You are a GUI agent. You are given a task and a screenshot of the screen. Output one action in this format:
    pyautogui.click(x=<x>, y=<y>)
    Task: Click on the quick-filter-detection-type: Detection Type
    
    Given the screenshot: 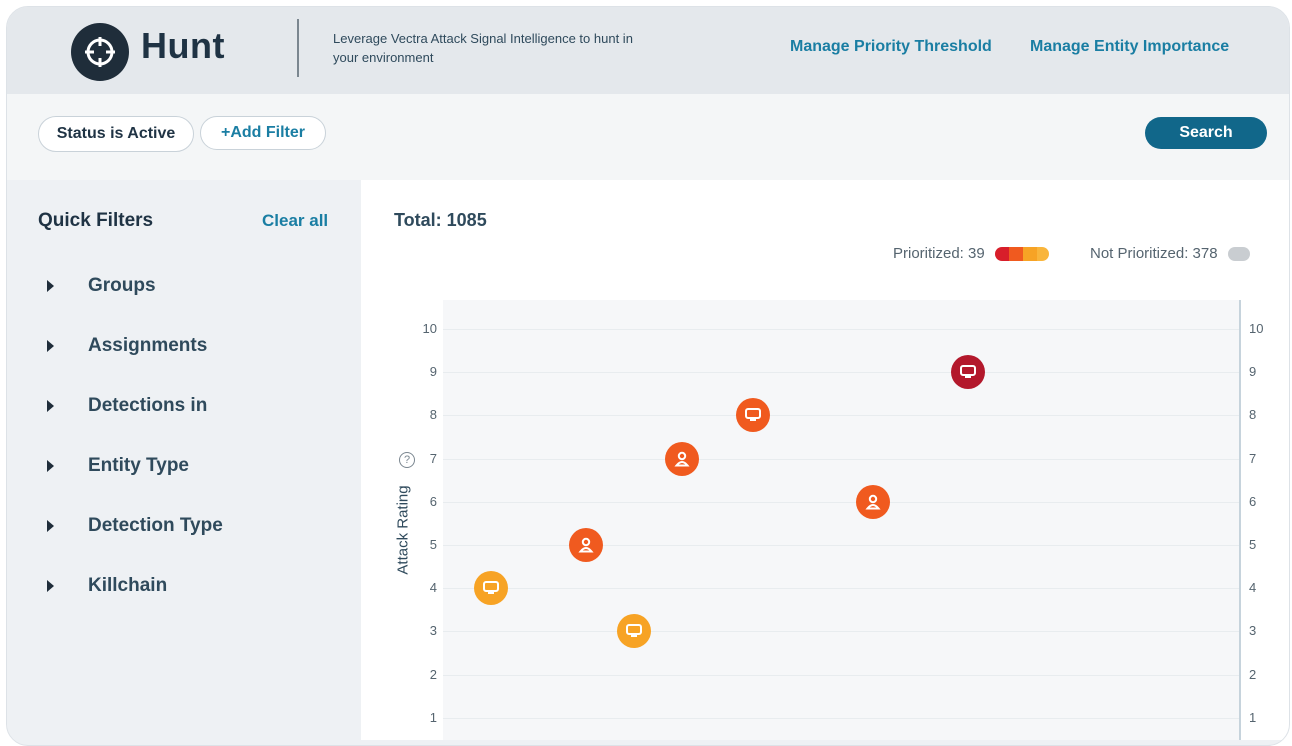 What is the action you would take?
    pyautogui.click(x=135, y=526)
    